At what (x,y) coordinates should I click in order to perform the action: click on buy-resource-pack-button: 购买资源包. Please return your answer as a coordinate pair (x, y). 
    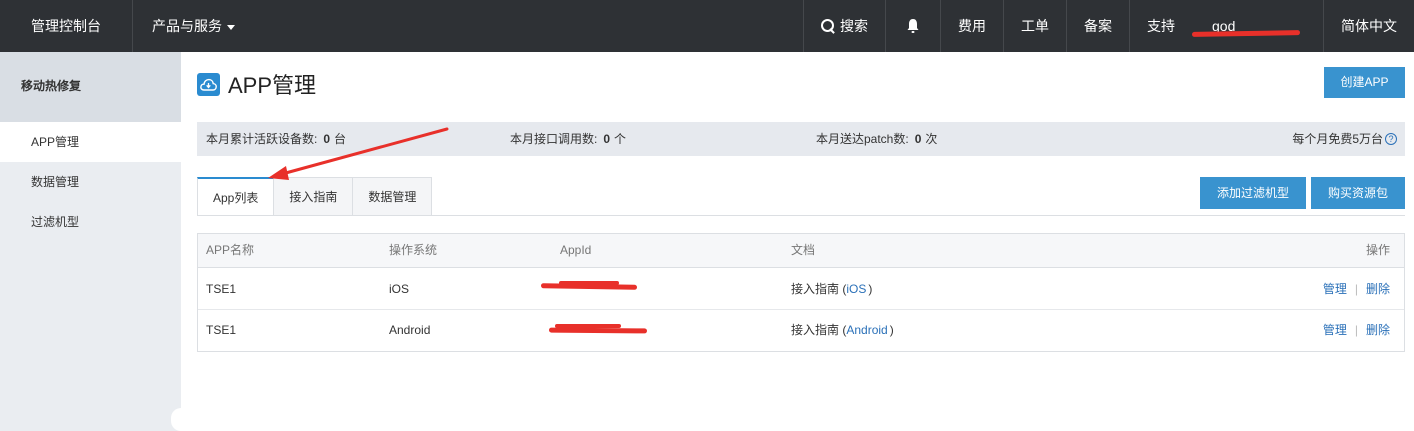
    Looking at the image, I should click on (1358, 193).